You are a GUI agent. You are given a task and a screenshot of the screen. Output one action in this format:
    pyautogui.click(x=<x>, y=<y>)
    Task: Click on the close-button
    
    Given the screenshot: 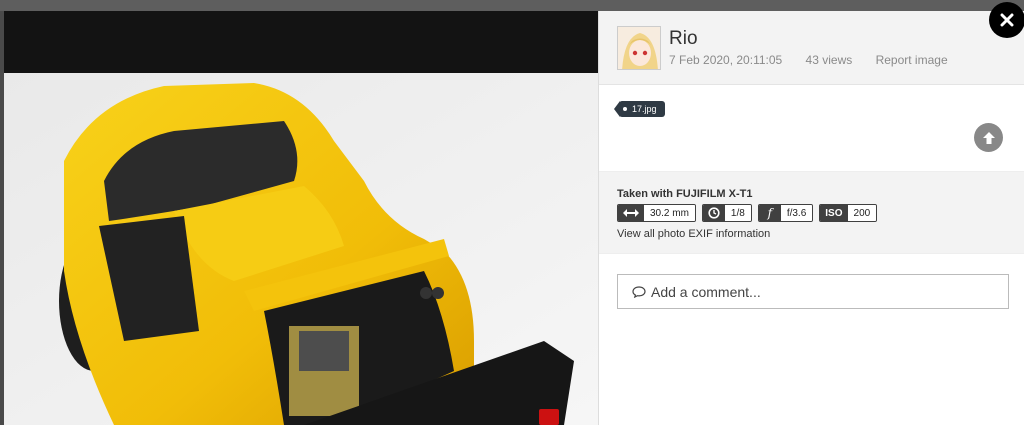 What is the action you would take?
    pyautogui.click(x=1006, y=20)
    